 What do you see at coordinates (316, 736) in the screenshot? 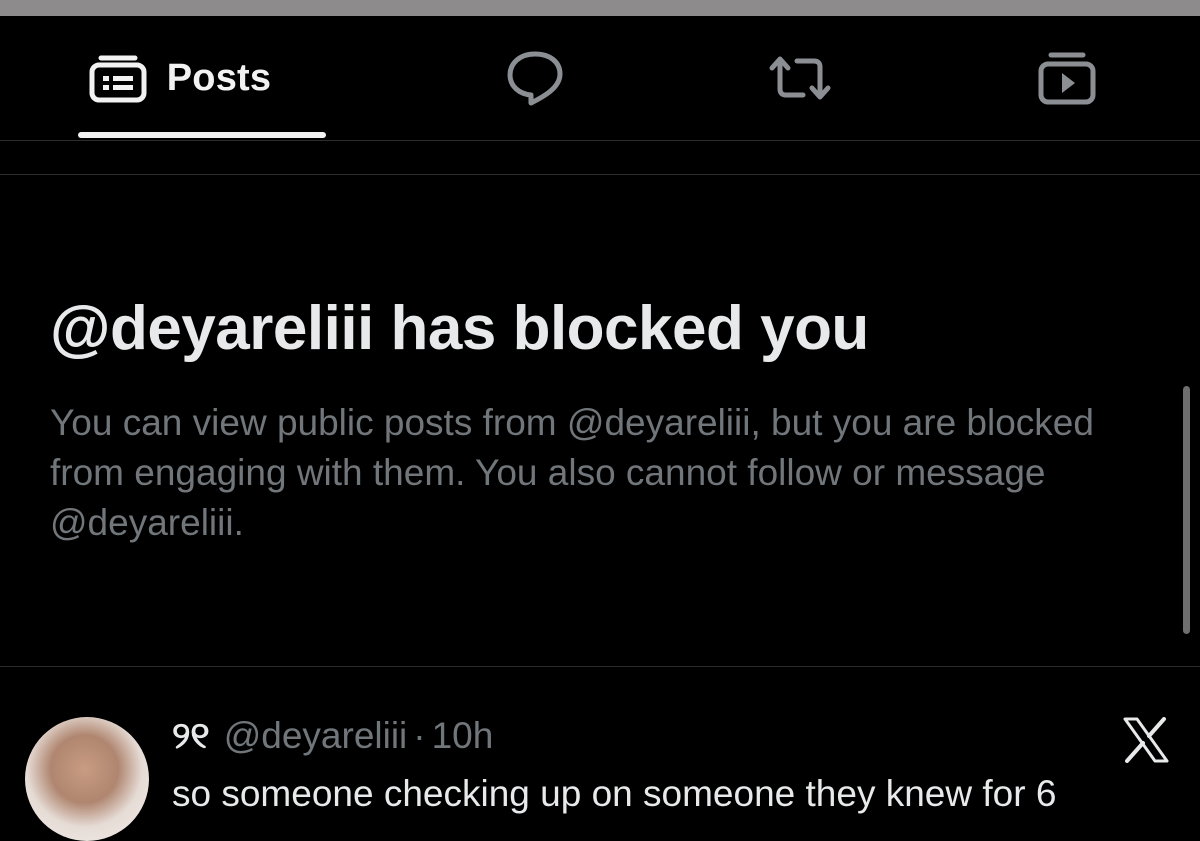
I see `post-handle: @deyareliii` at bounding box center [316, 736].